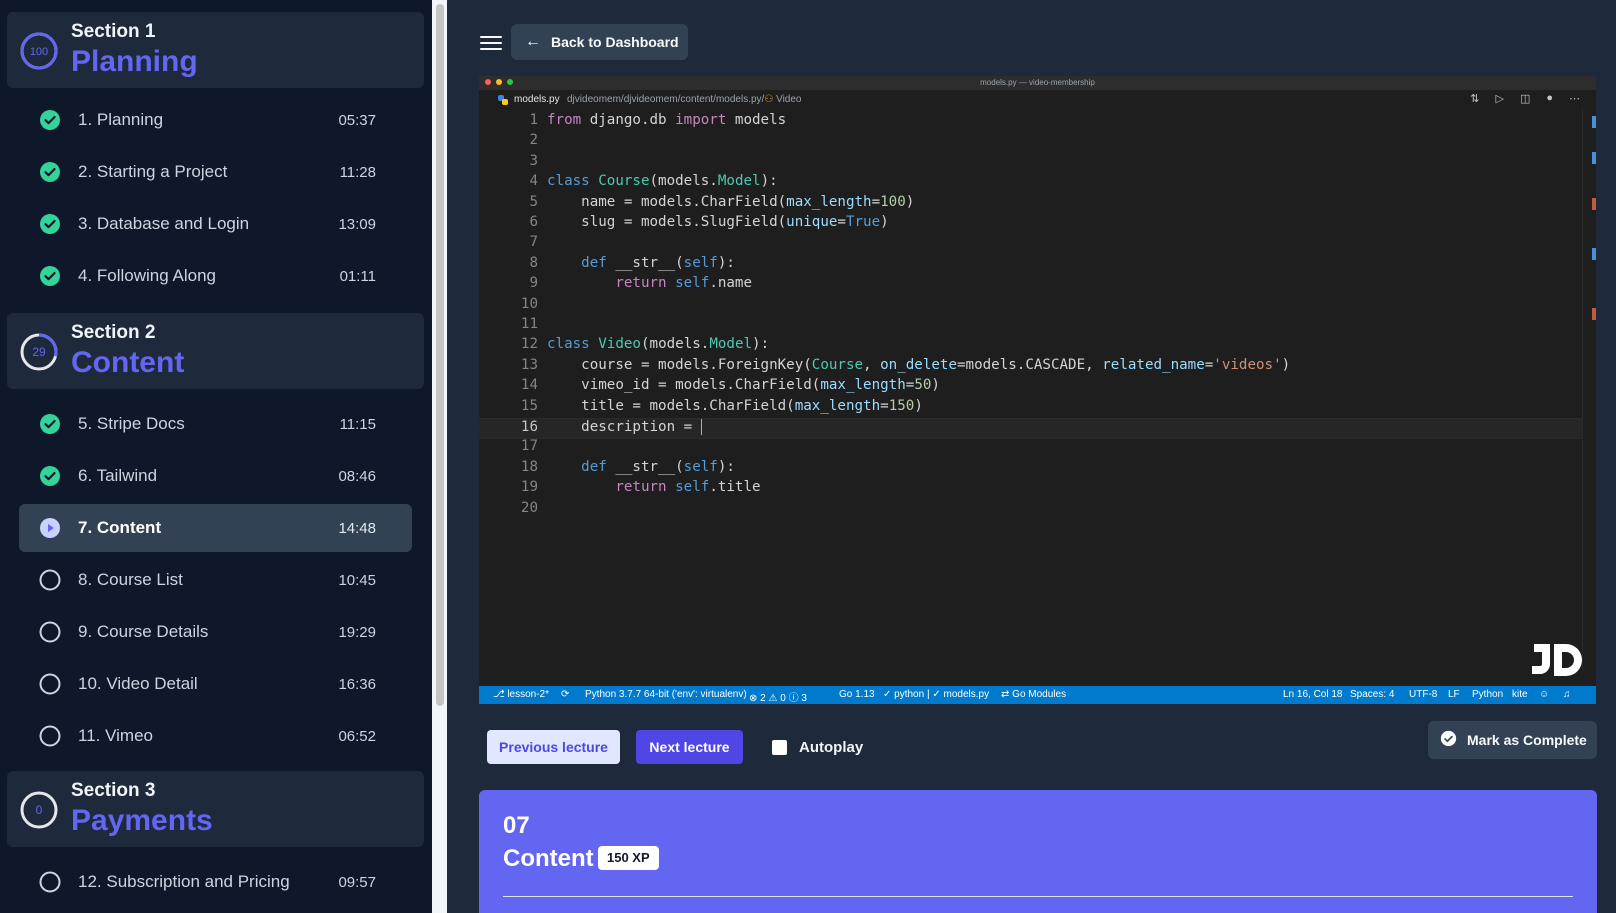 The width and height of the screenshot is (1616, 913). What do you see at coordinates (533, 242) in the screenshot?
I see `line-number: 7` at bounding box center [533, 242].